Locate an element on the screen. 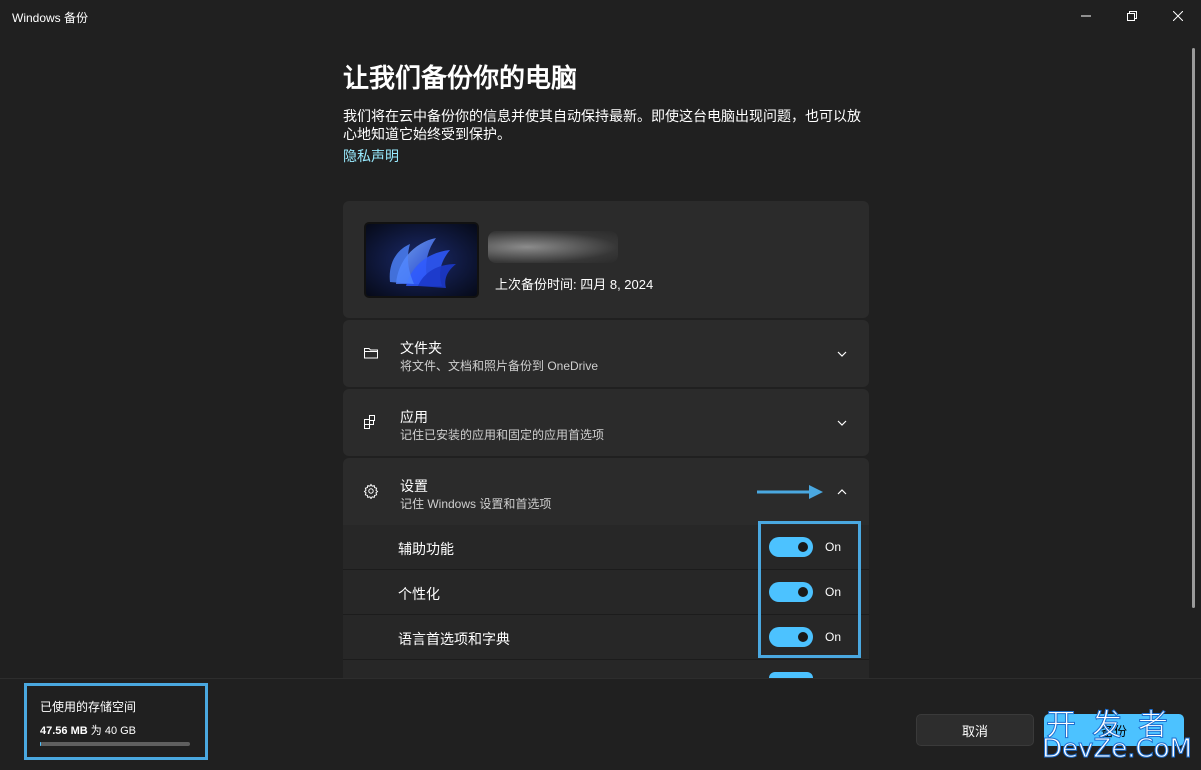  storage-title: 已使用的存储空间 is located at coordinates (88, 707).